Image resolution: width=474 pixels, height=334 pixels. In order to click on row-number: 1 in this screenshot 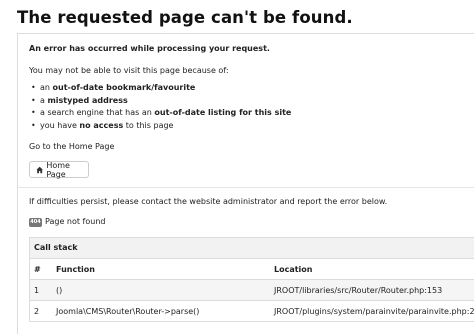, I will do `click(41, 290)`.